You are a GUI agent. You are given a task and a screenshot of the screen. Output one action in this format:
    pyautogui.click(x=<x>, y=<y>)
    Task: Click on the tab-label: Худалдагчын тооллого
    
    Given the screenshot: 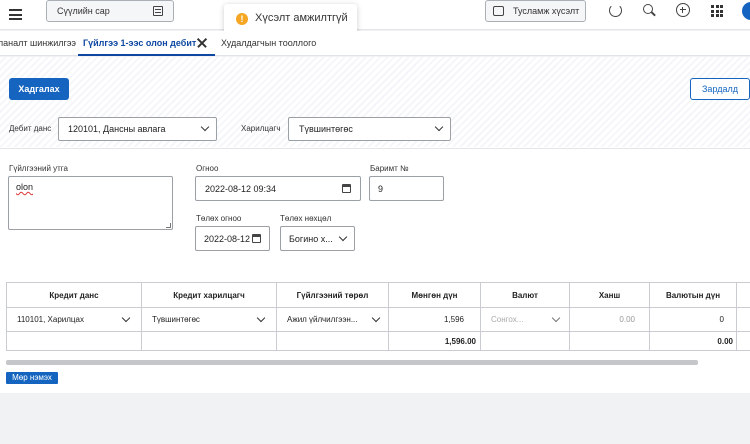 What is the action you would take?
    pyautogui.click(x=269, y=43)
    